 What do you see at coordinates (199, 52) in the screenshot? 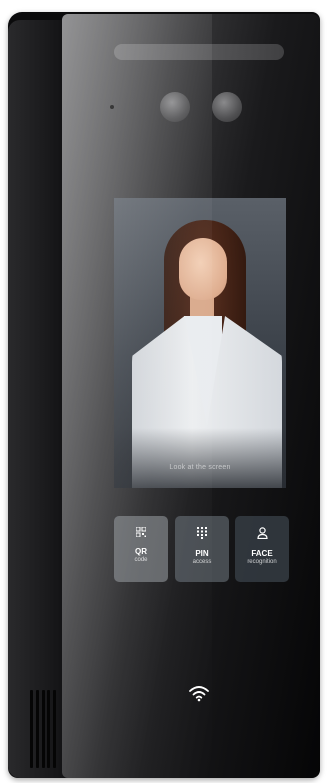
I see `light-strip` at bounding box center [199, 52].